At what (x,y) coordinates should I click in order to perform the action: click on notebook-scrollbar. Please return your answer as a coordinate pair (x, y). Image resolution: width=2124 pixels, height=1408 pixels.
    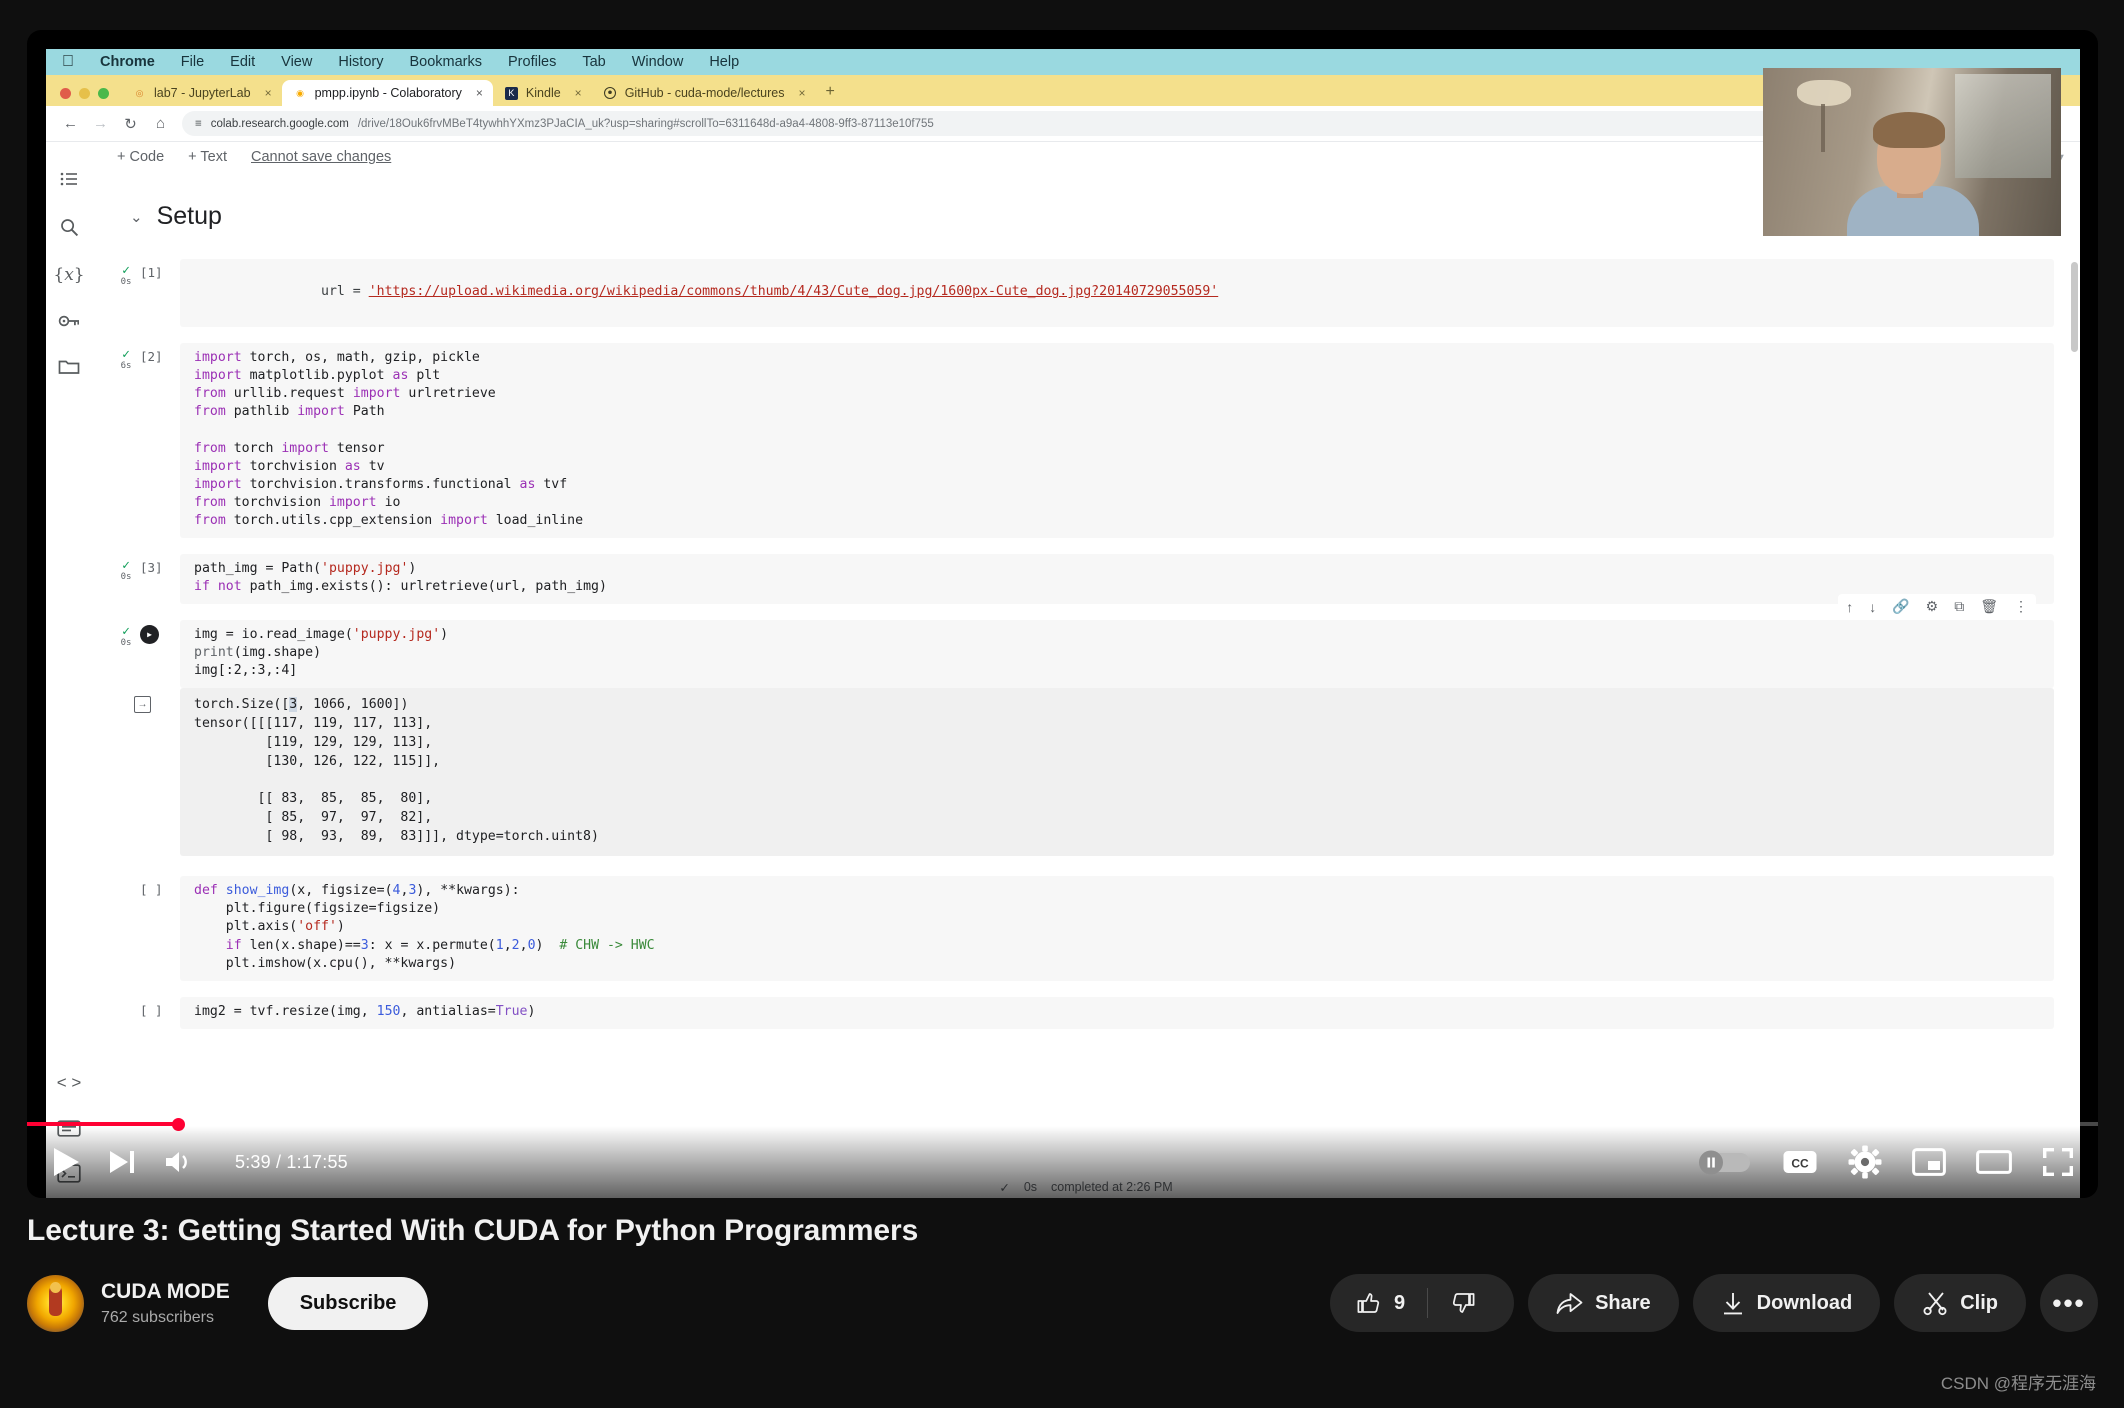
    Looking at the image, I should click on (2074, 307).